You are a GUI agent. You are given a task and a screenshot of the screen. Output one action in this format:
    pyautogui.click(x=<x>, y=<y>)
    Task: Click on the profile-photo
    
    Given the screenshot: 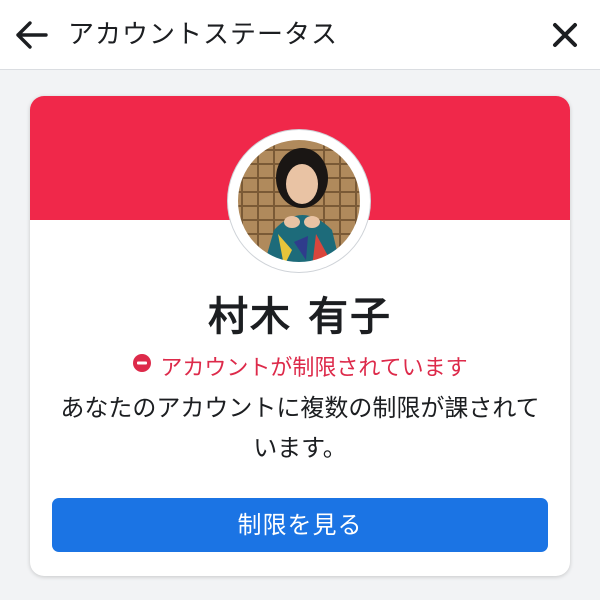 What is the action you would take?
    pyautogui.click(x=299, y=201)
    